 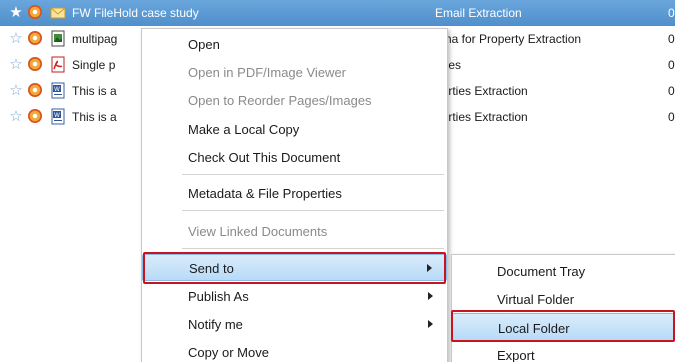 I want to click on menu-item-metadata: Metadata & File Properties, so click(x=294, y=193).